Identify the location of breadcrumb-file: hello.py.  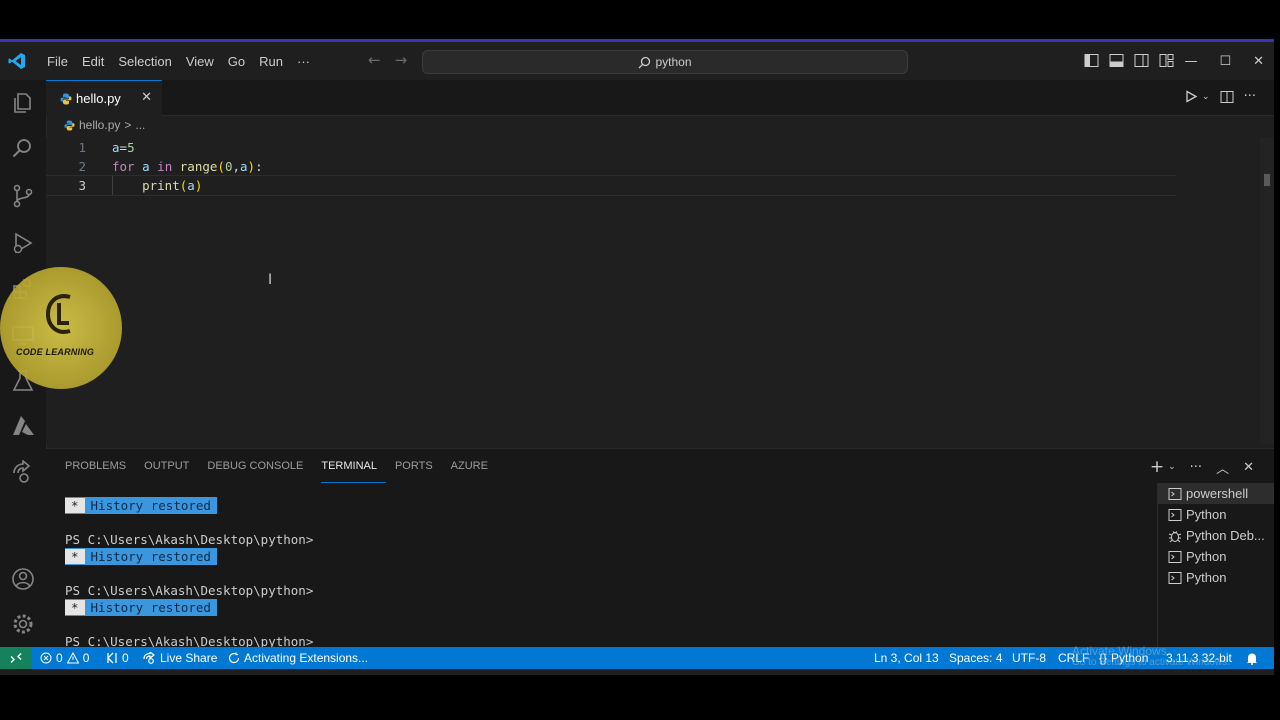
(99, 125).